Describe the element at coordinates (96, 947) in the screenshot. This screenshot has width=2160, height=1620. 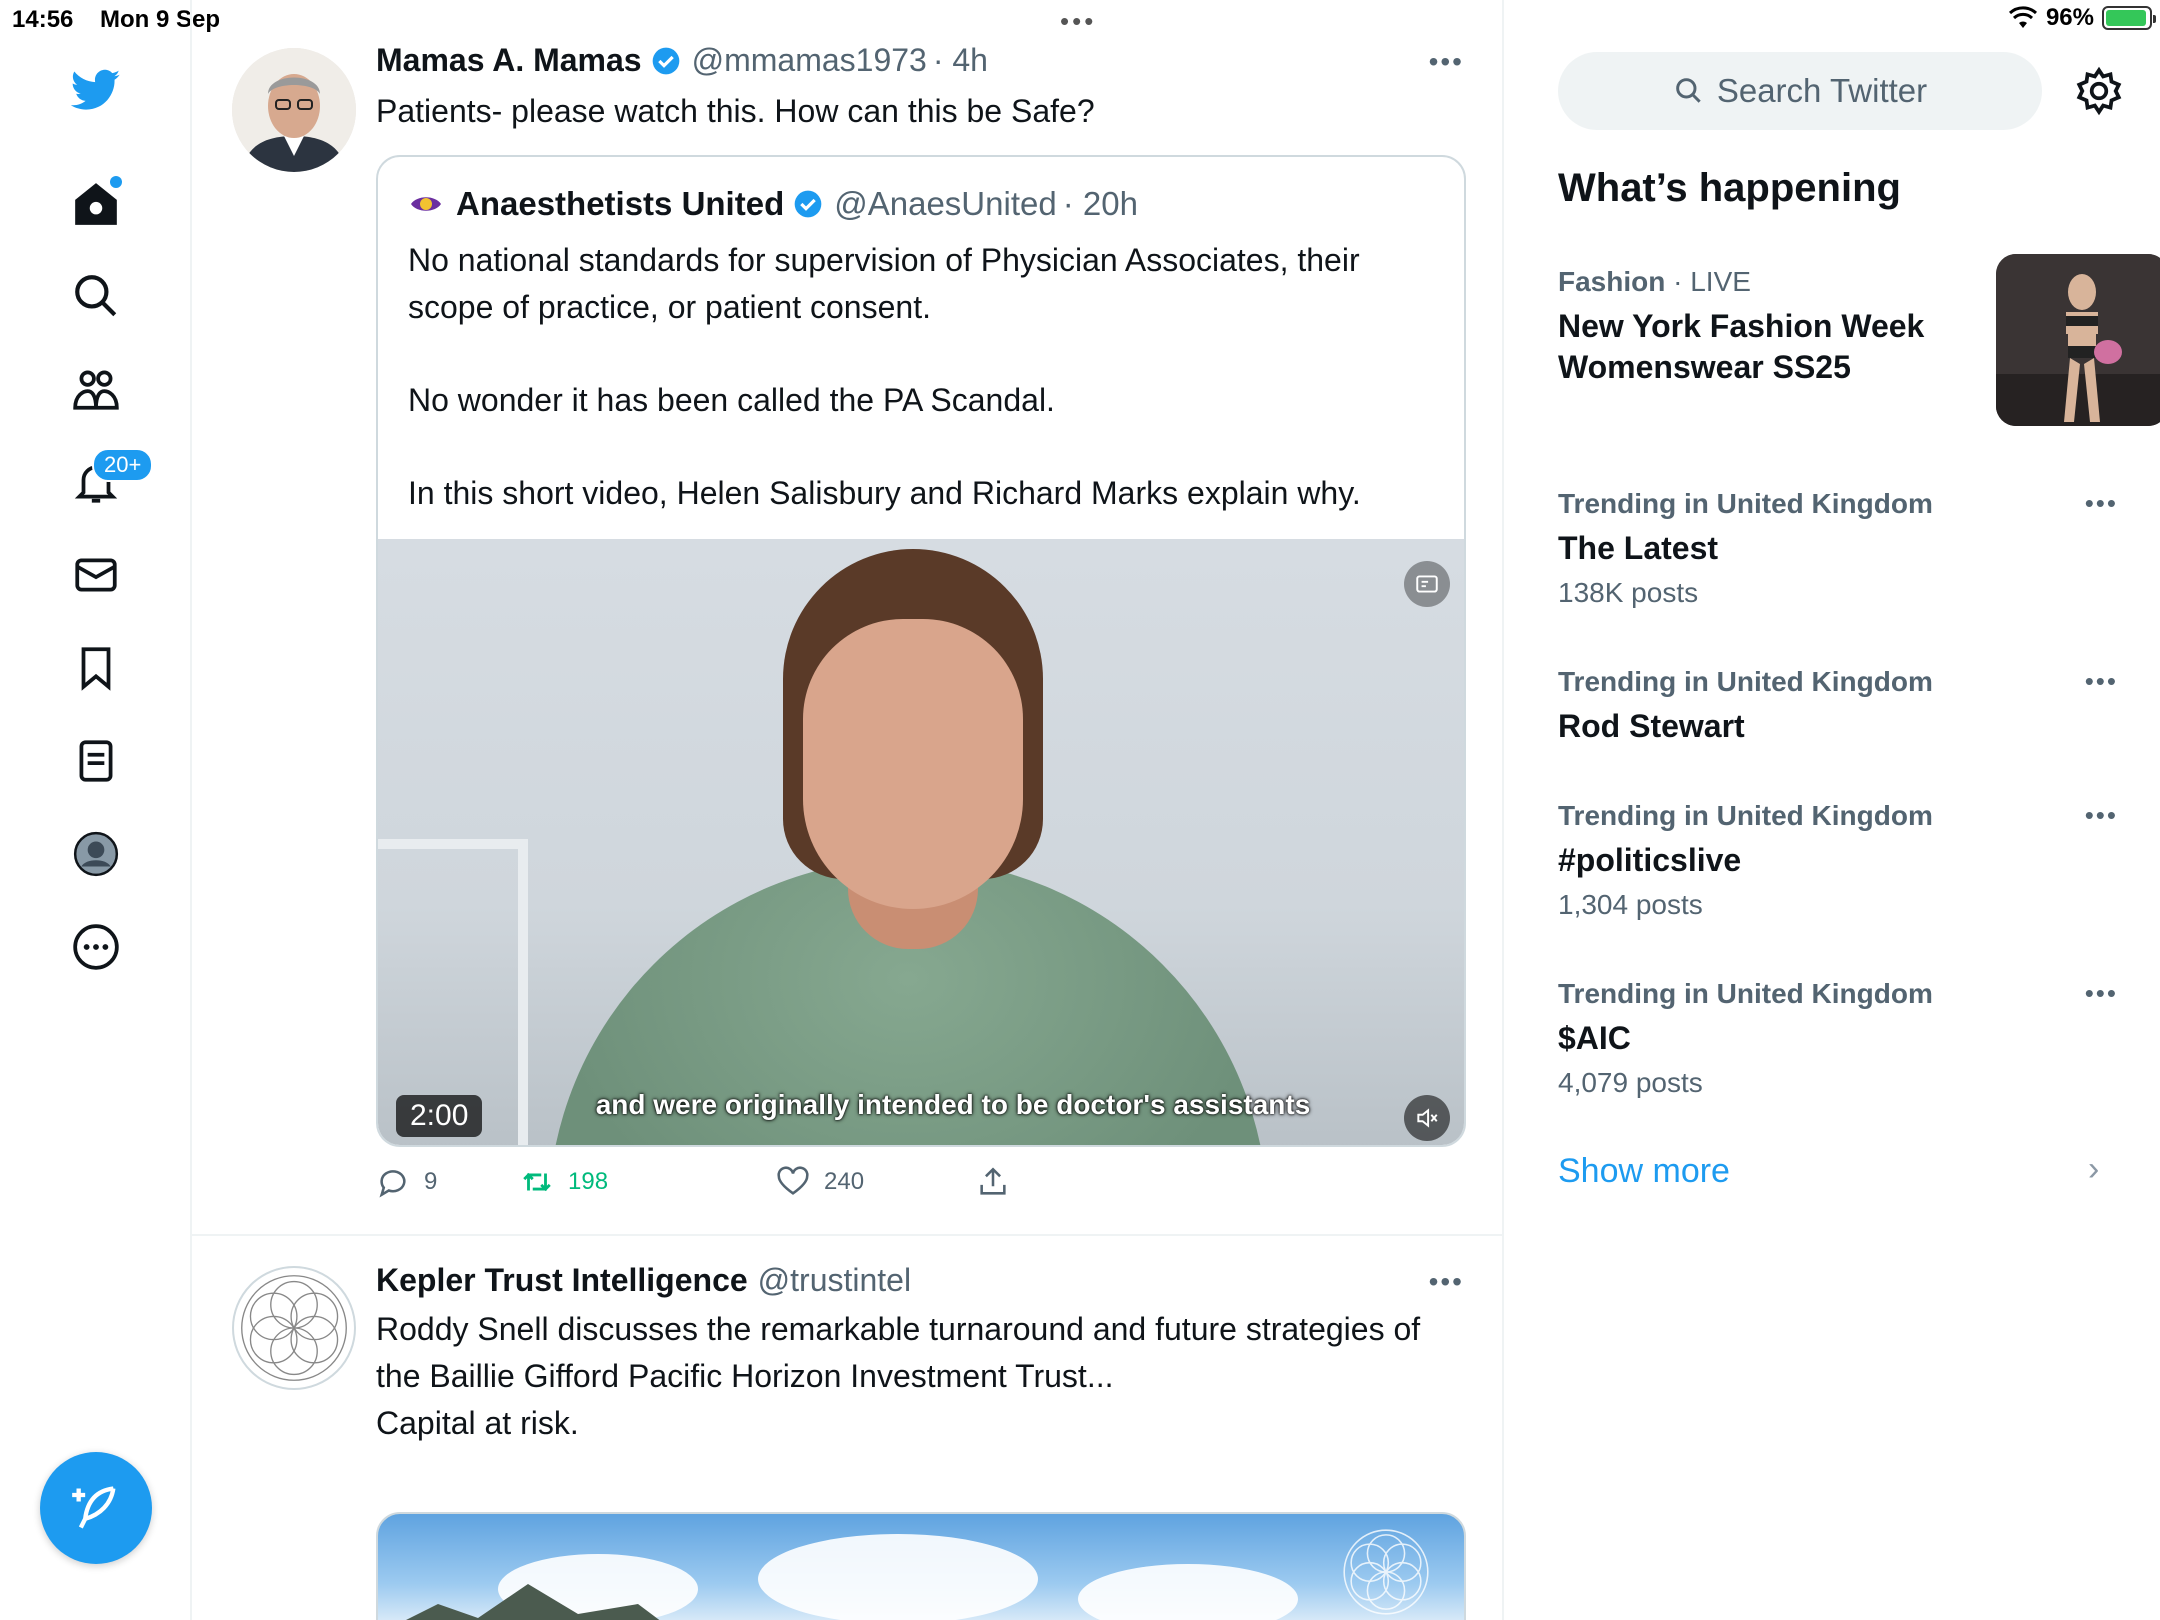
I see `more-icon` at that location.